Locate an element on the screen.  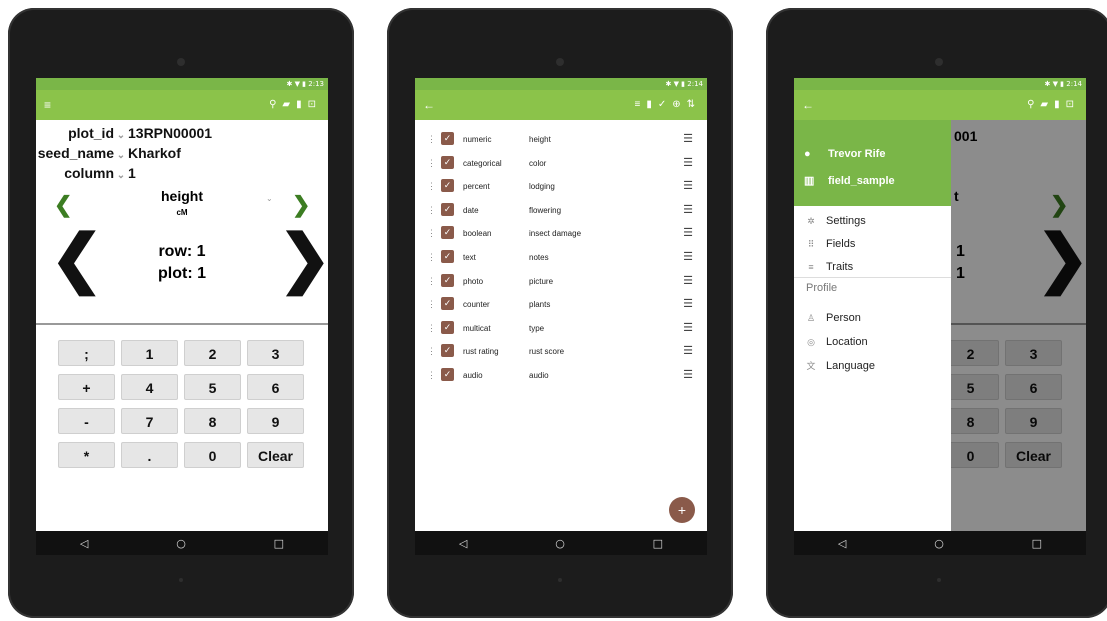
trait-row: ⋮ ✓ text notes ☰ is located at coordinates (561, 258).